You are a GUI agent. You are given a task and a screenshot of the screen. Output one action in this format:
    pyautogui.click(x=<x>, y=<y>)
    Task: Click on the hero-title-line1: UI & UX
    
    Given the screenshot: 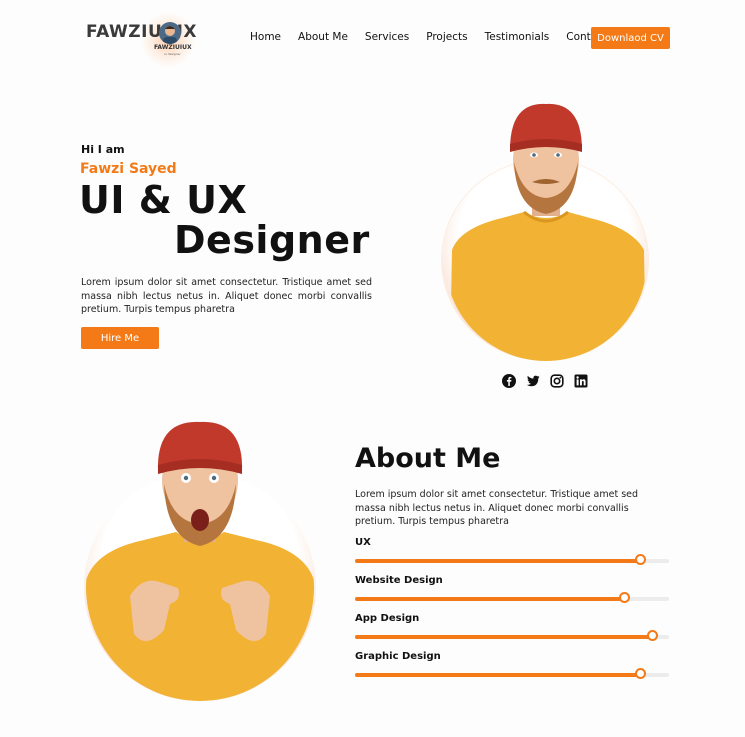 What is the action you would take?
    pyautogui.click(x=163, y=200)
    